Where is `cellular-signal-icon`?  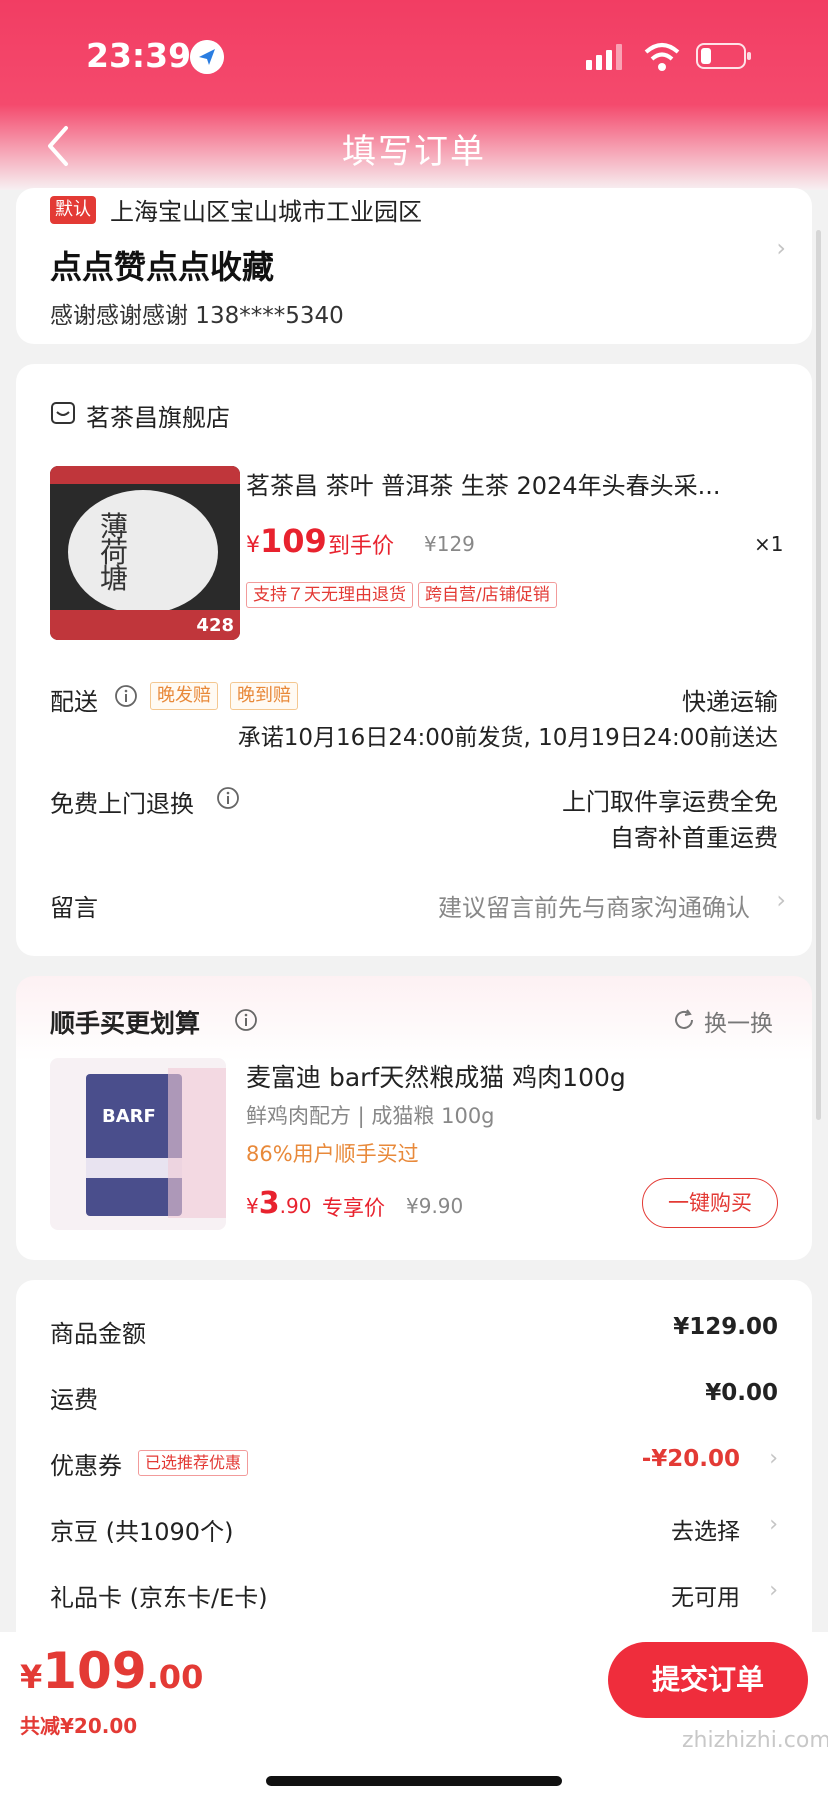
cellular-signal-icon is located at coordinates (604, 57).